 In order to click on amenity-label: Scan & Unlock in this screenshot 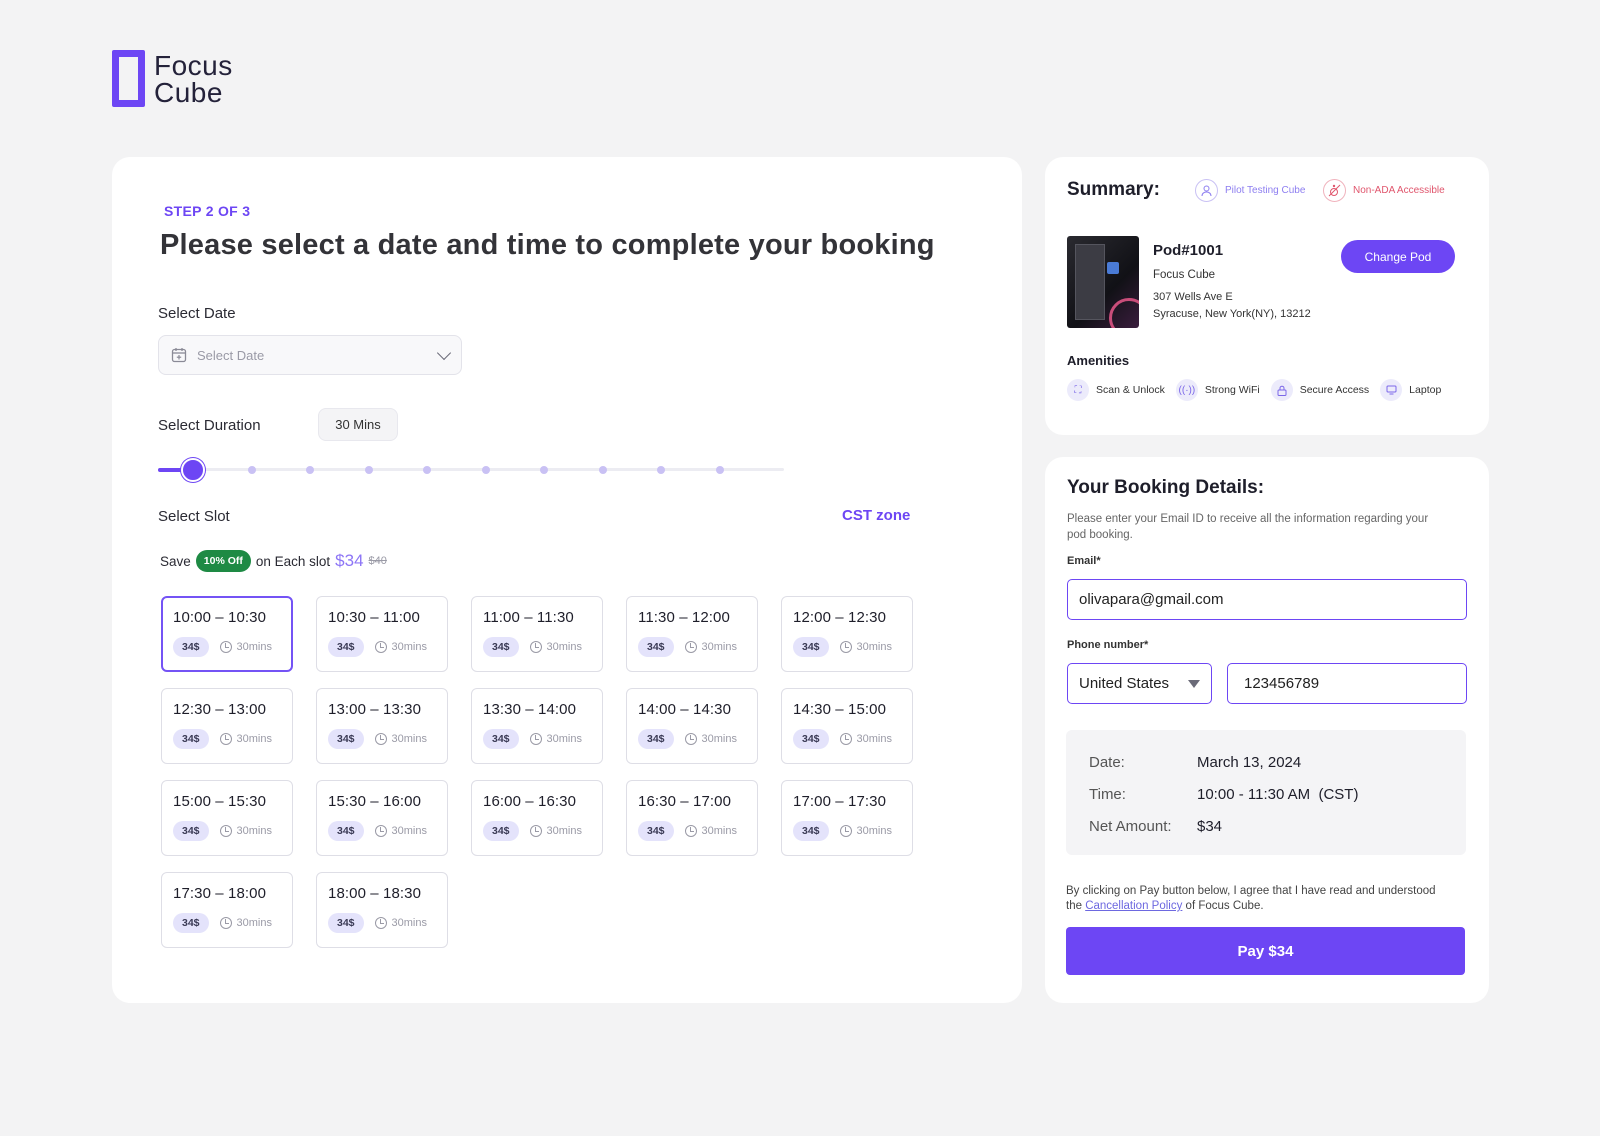, I will do `click(1130, 390)`.